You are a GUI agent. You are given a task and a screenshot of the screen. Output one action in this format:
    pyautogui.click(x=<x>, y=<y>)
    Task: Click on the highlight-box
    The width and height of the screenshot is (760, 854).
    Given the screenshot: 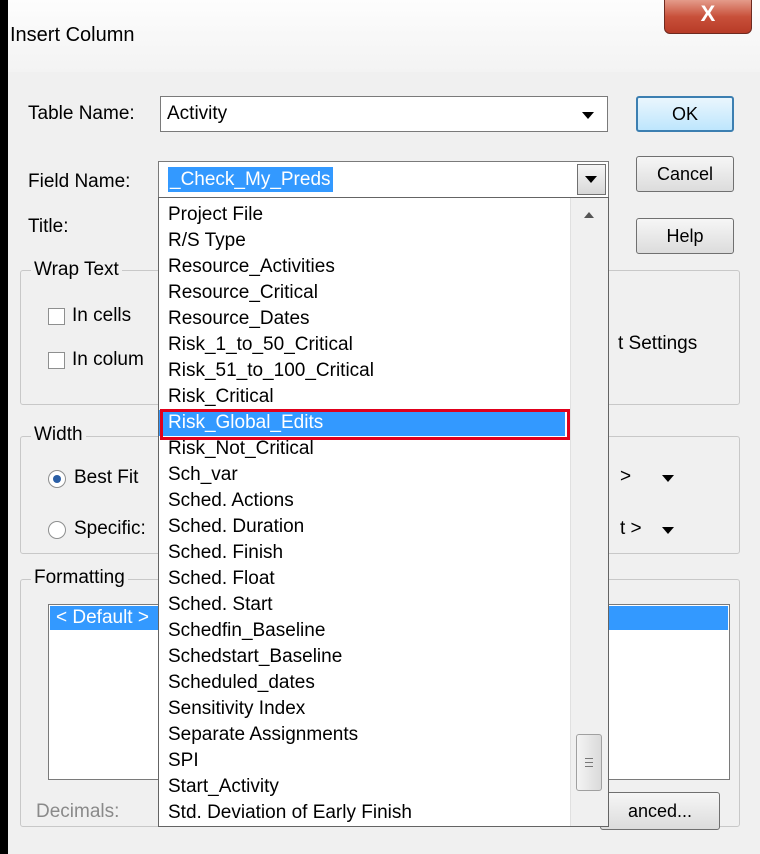 What is the action you would take?
    pyautogui.click(x=365, y=424)
    